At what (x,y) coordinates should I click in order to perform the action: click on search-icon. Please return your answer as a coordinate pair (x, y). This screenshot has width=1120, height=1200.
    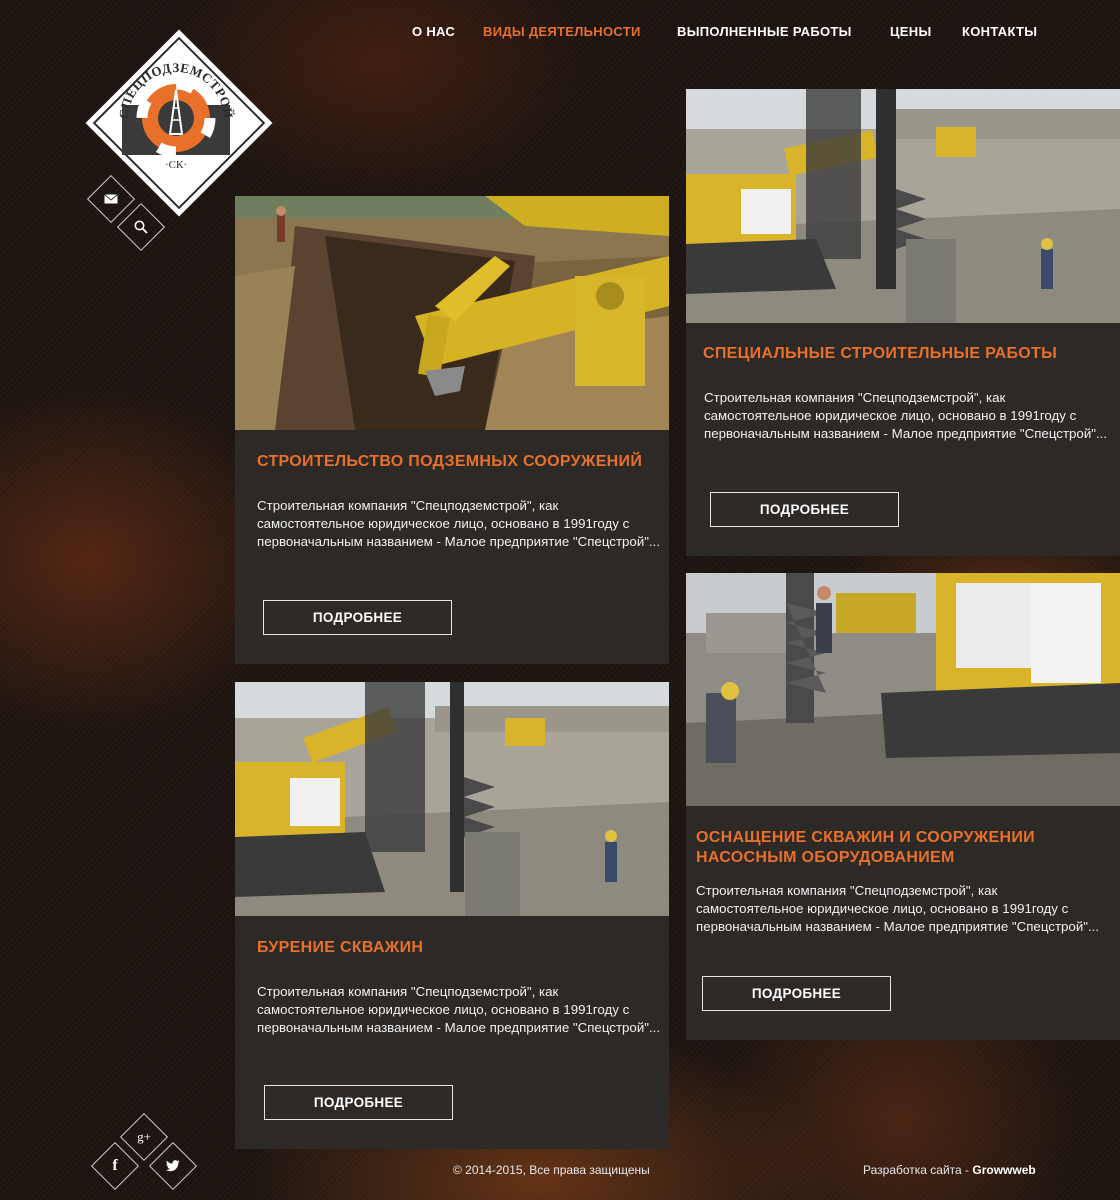
    Looking at the image, I should click on (141, 227).